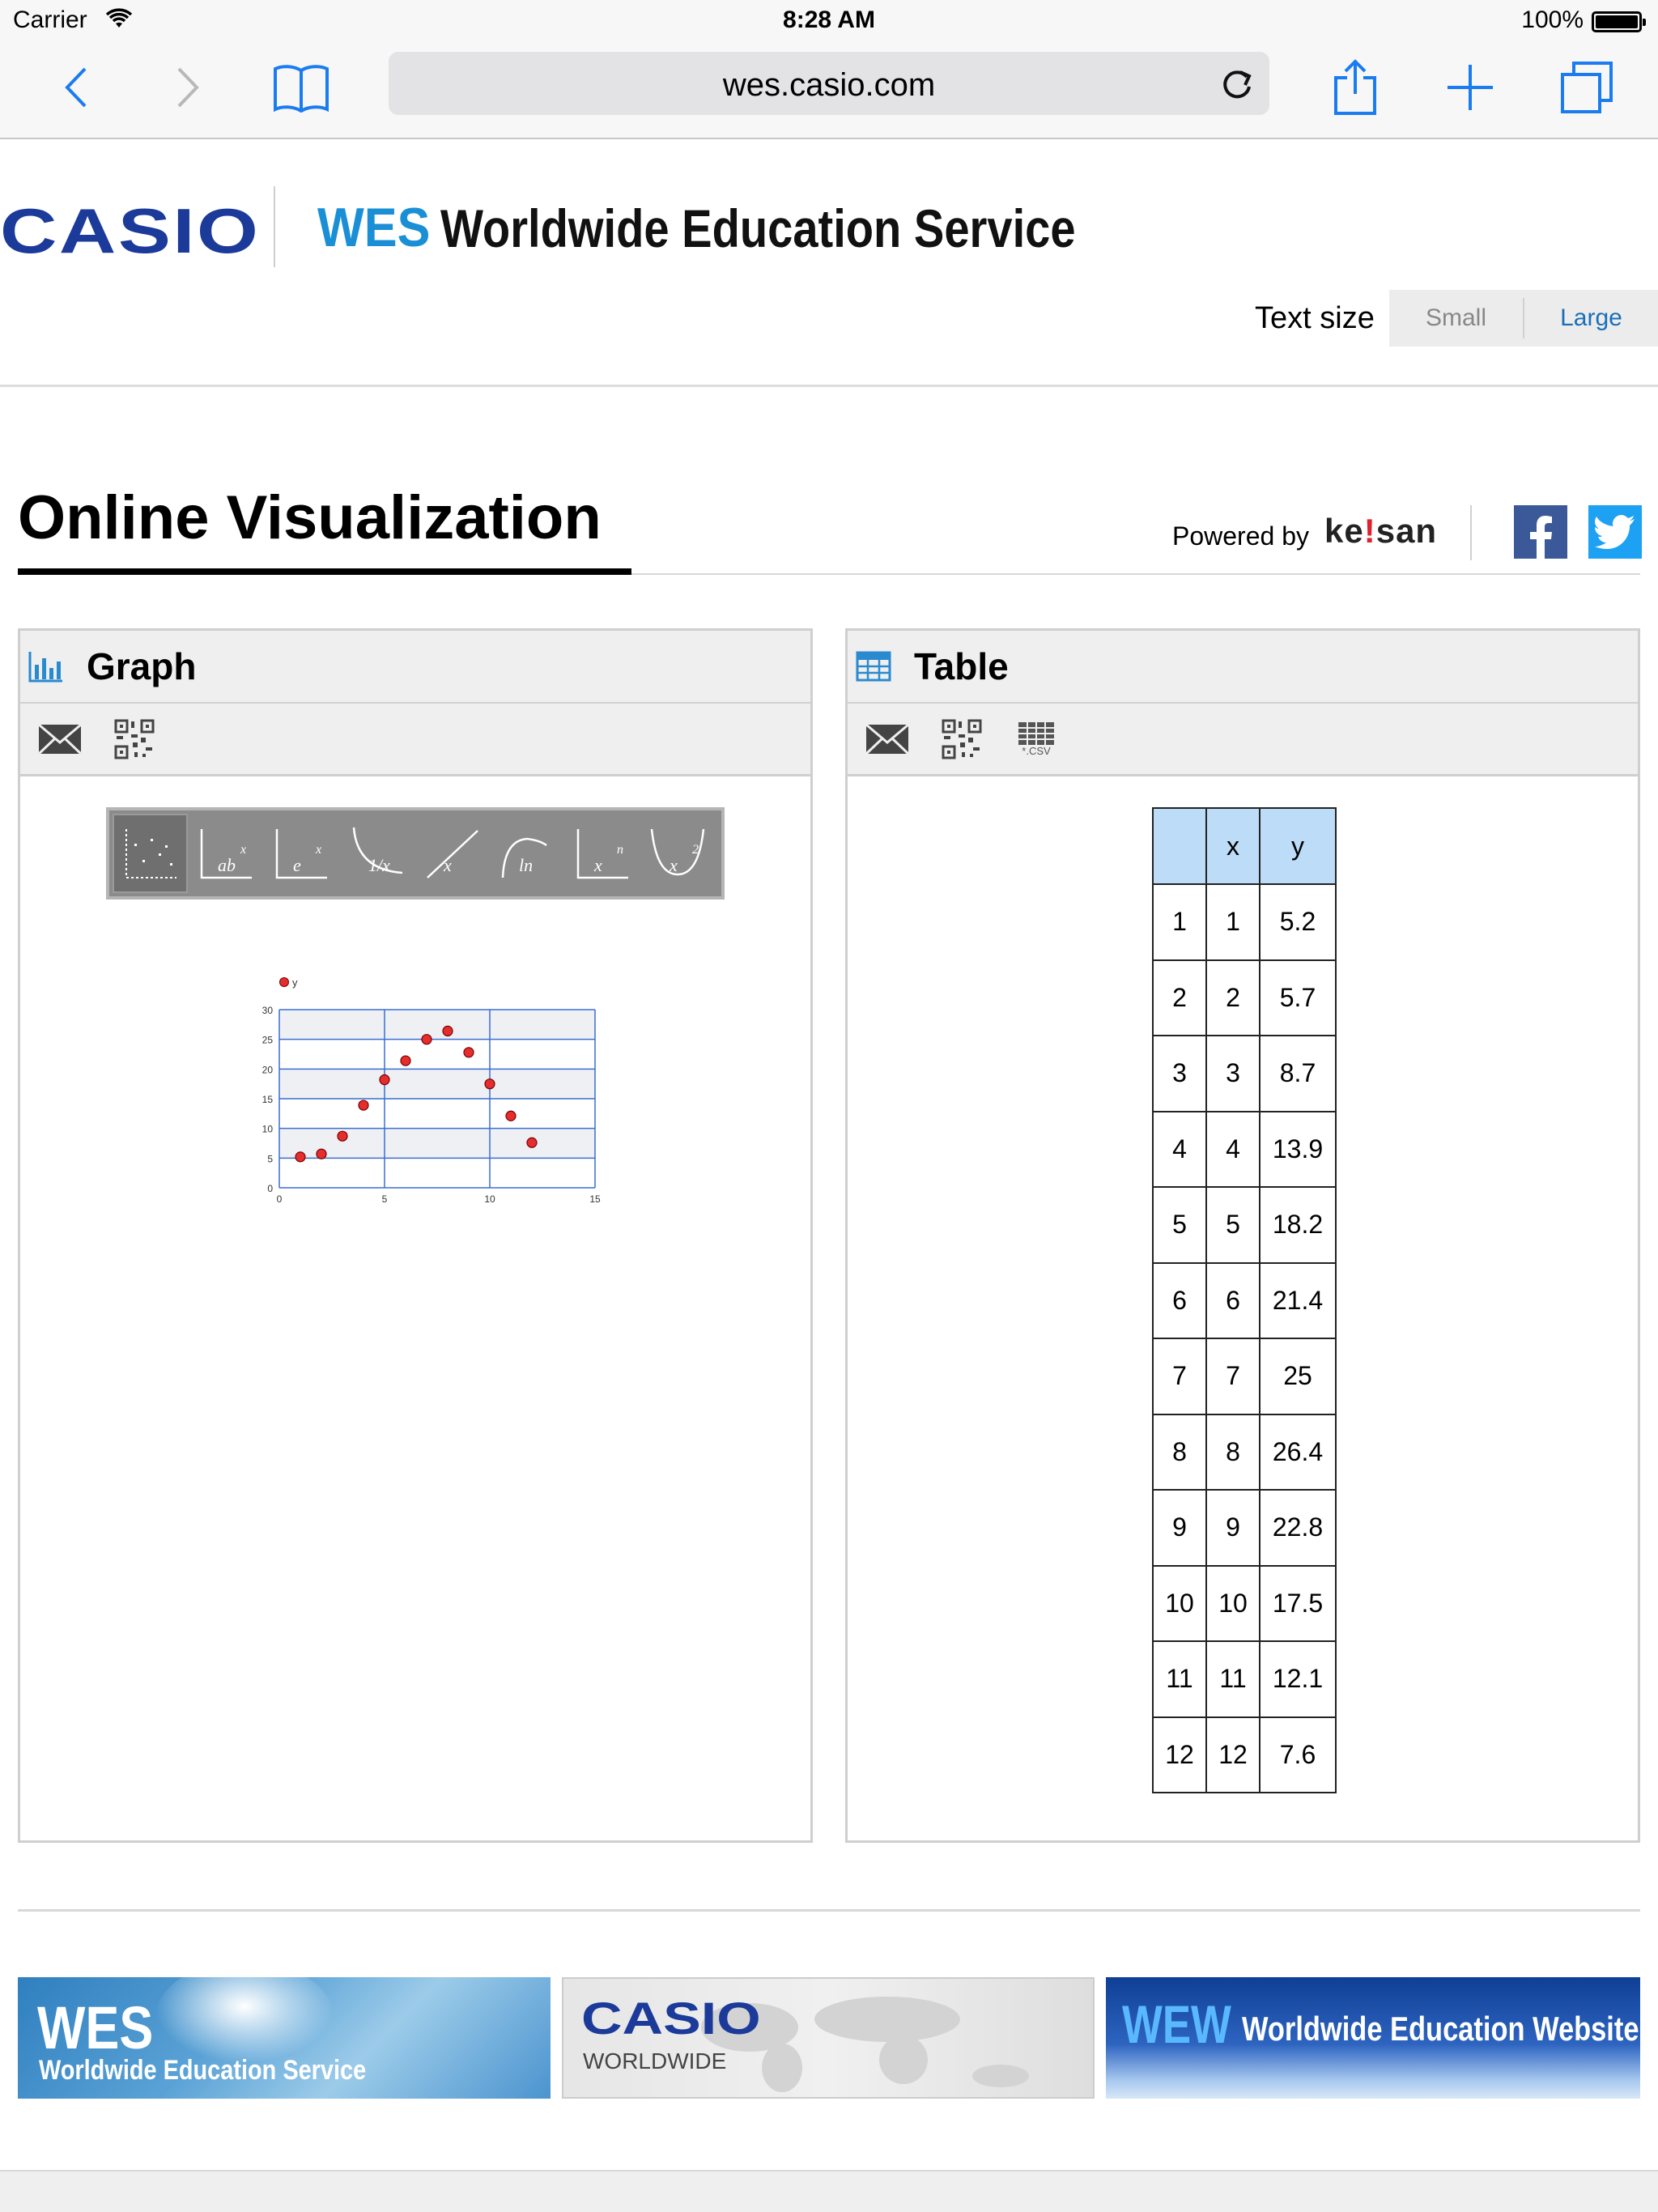 This screenshot has height=2212, width=1658. I want to click on table-cell-x: 2, so click(1233, 998).